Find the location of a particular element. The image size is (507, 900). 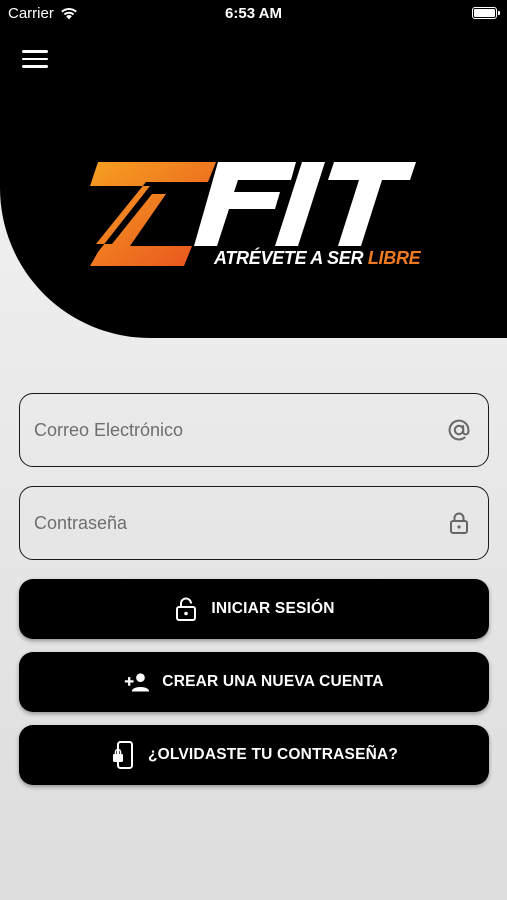

phone-lock-icon is located at coordinates (123, 755).